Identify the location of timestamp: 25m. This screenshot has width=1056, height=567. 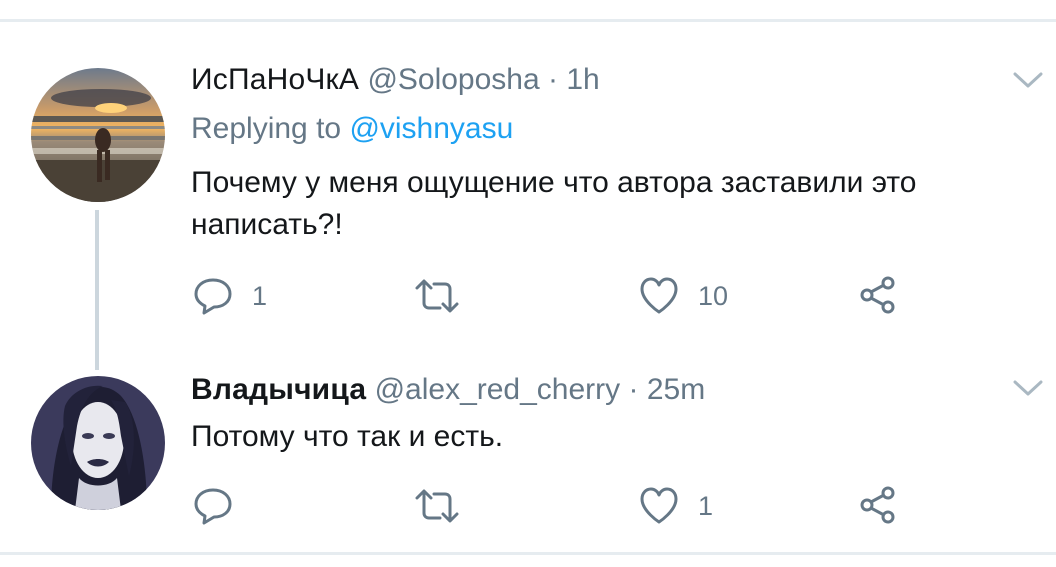
(676, 389).